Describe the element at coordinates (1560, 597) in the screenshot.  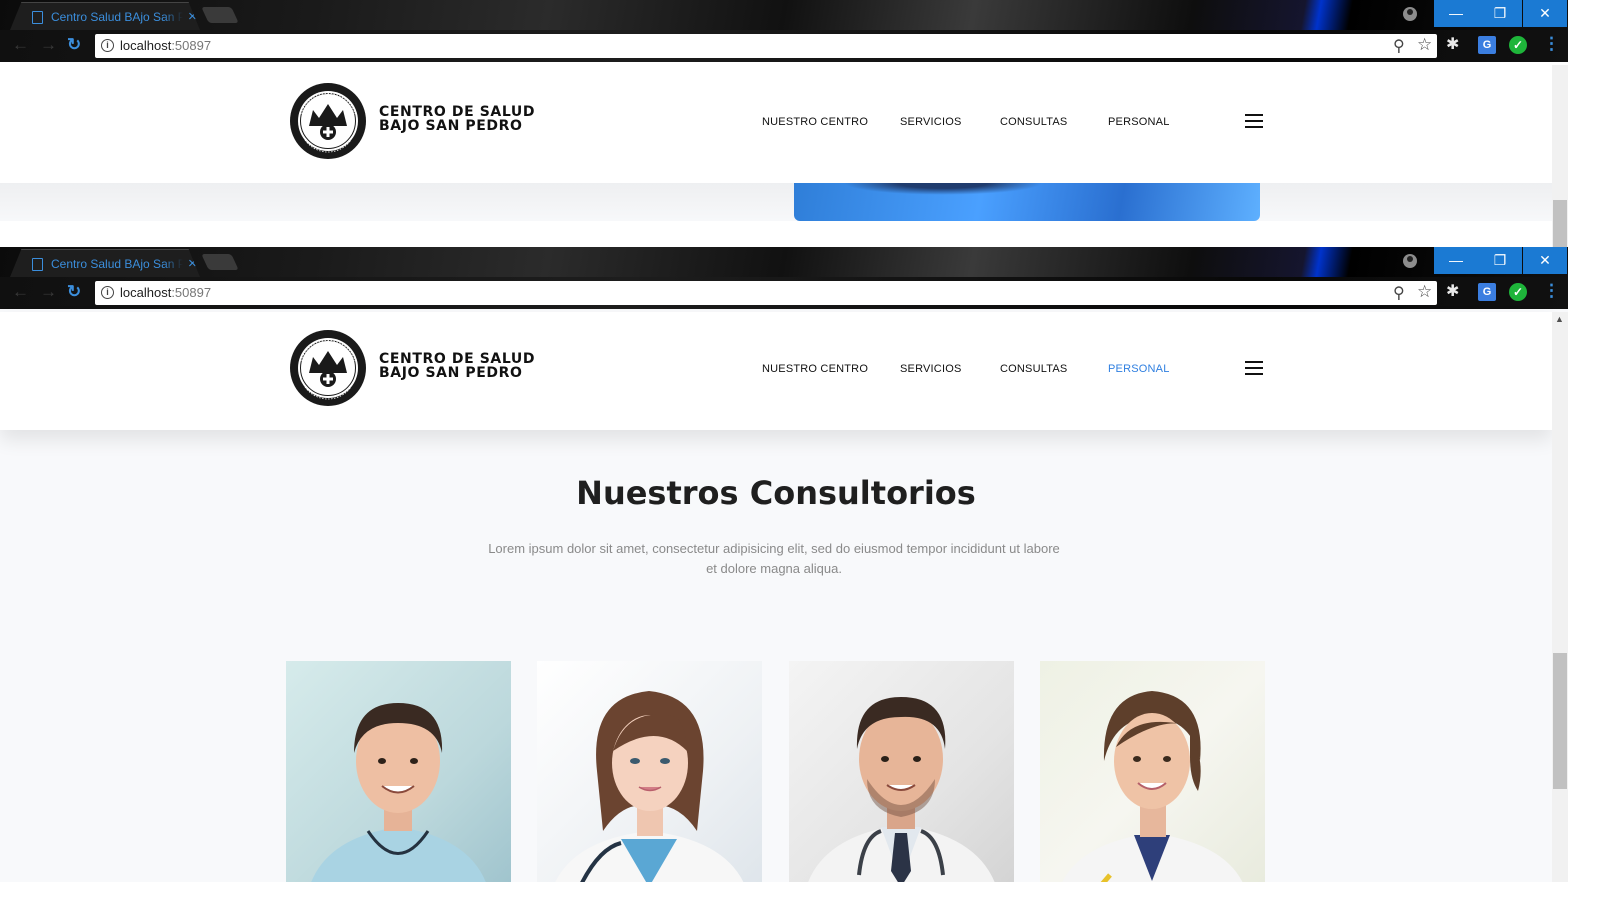
I see `vertical-scrollbar: ▲` at that location.